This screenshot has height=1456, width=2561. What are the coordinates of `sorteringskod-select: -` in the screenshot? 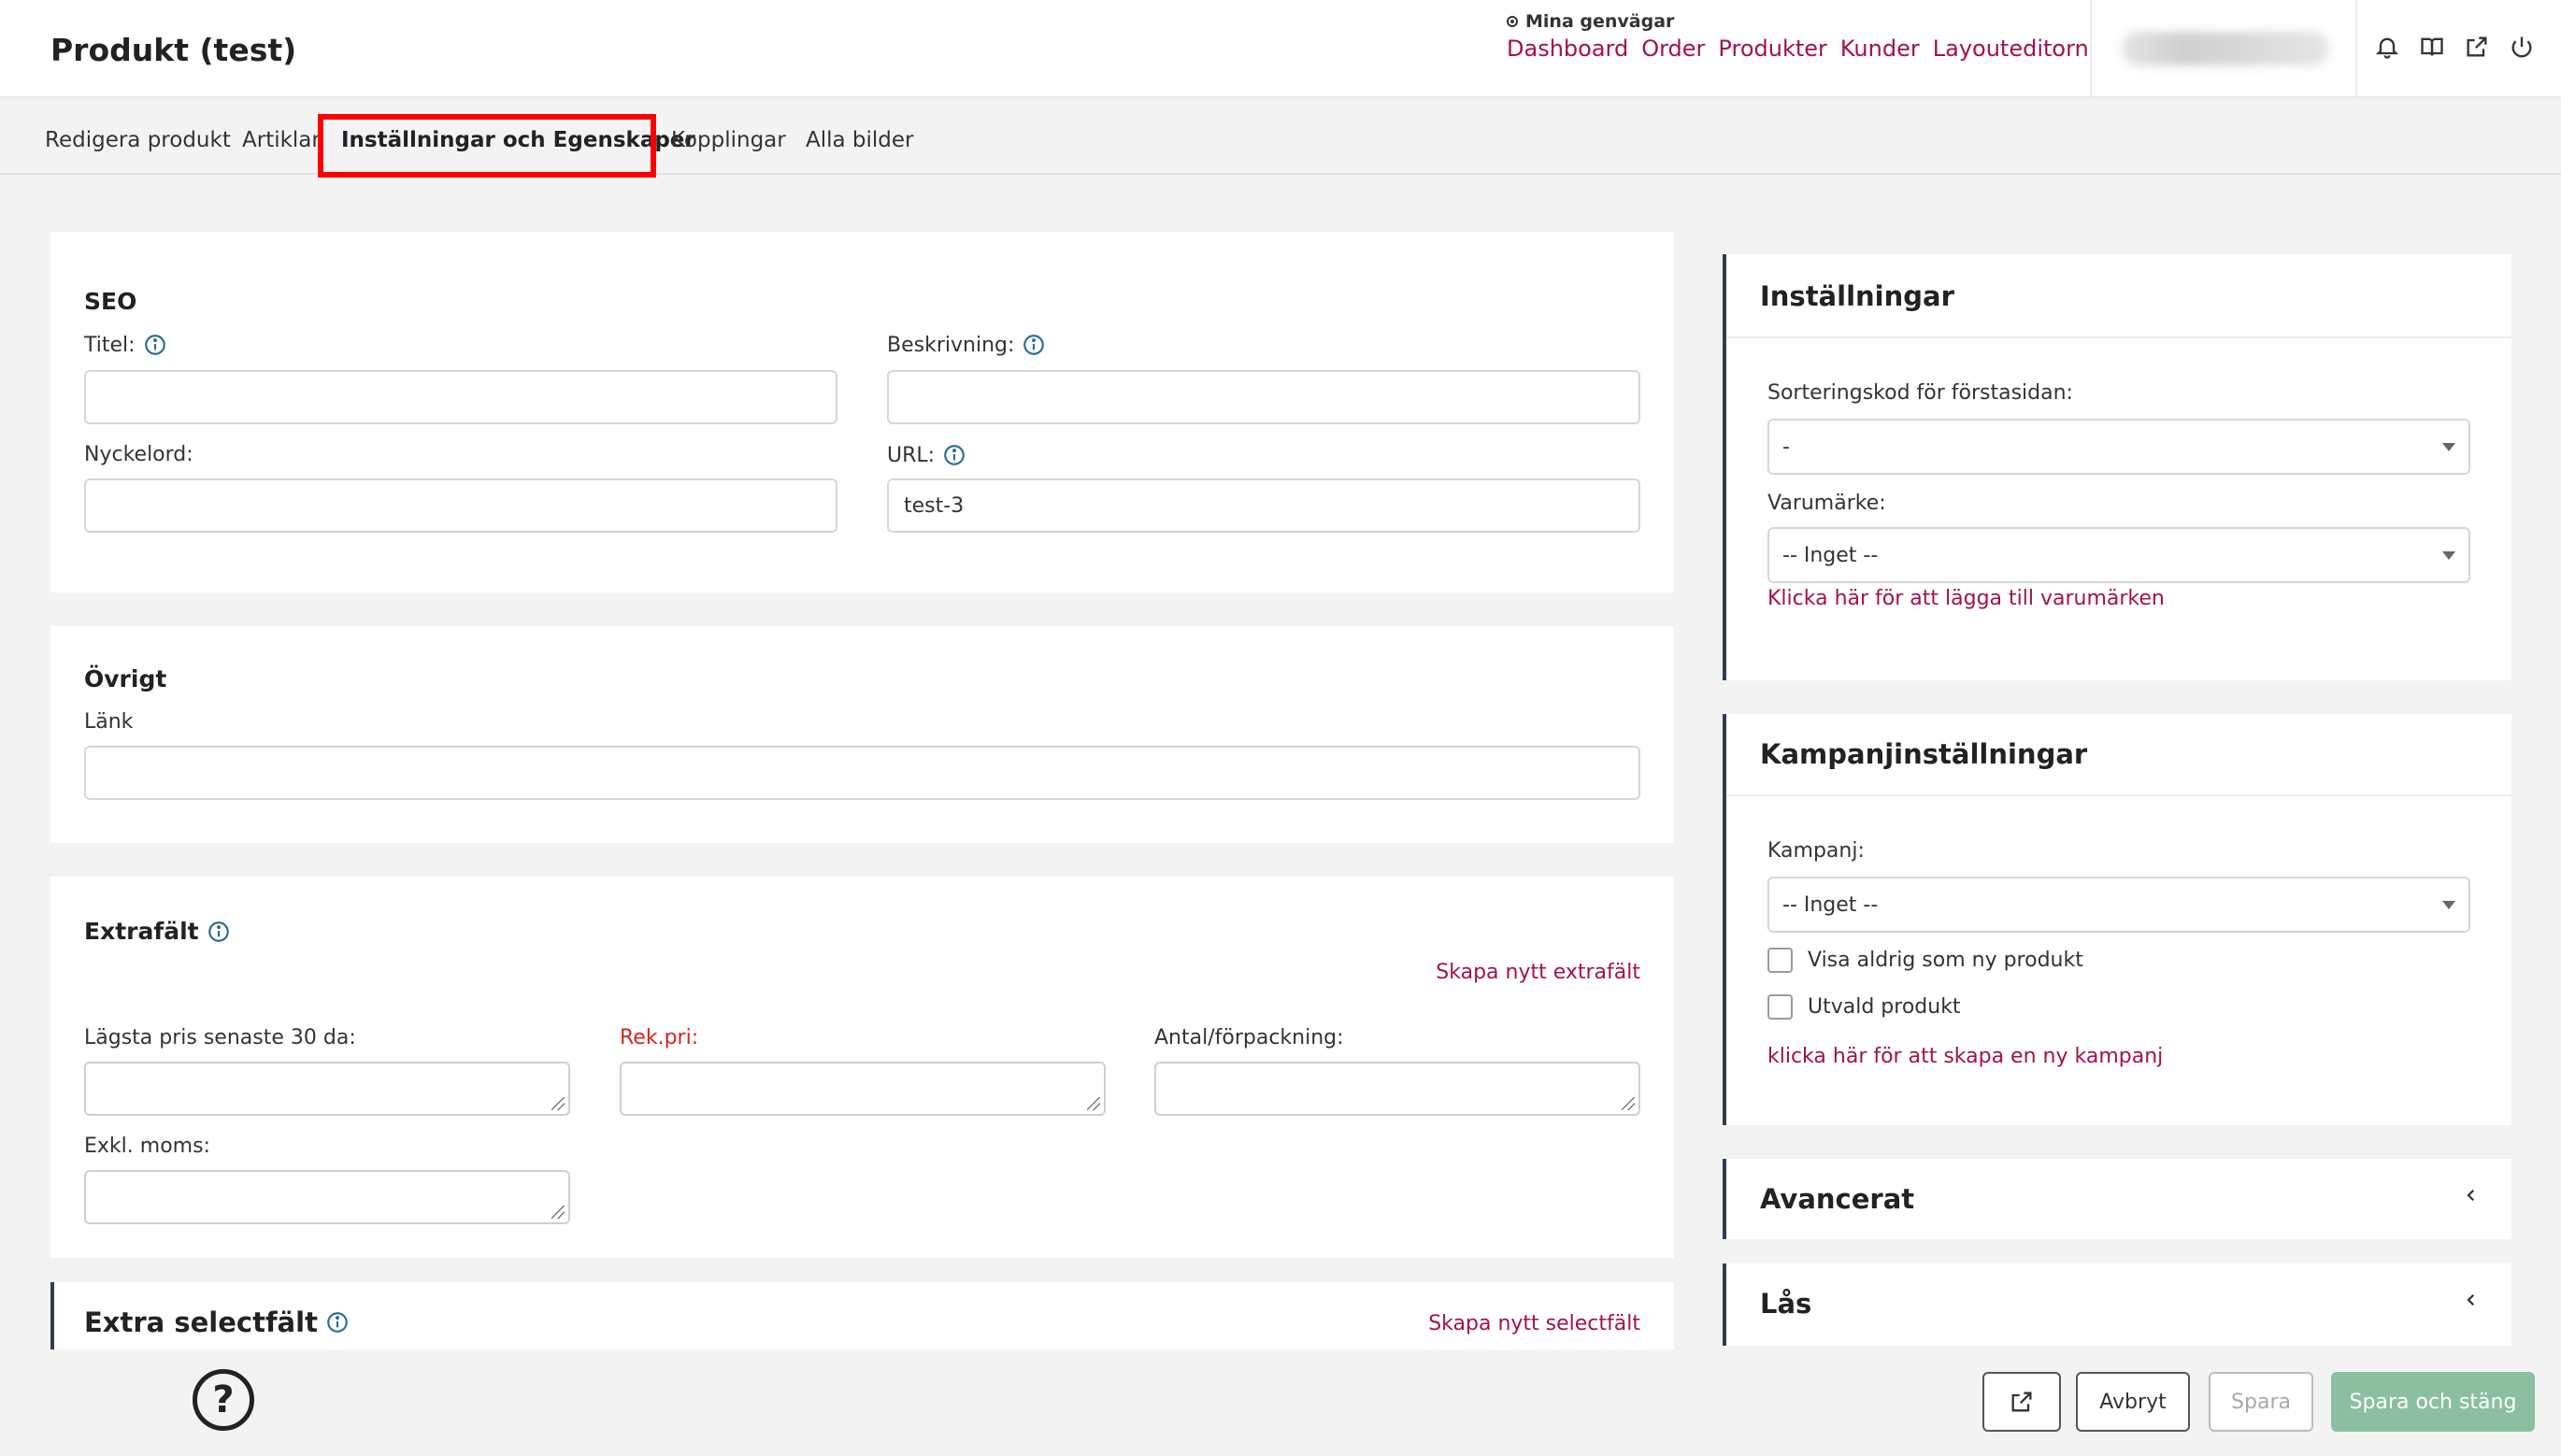 It's located at (2118, 447).